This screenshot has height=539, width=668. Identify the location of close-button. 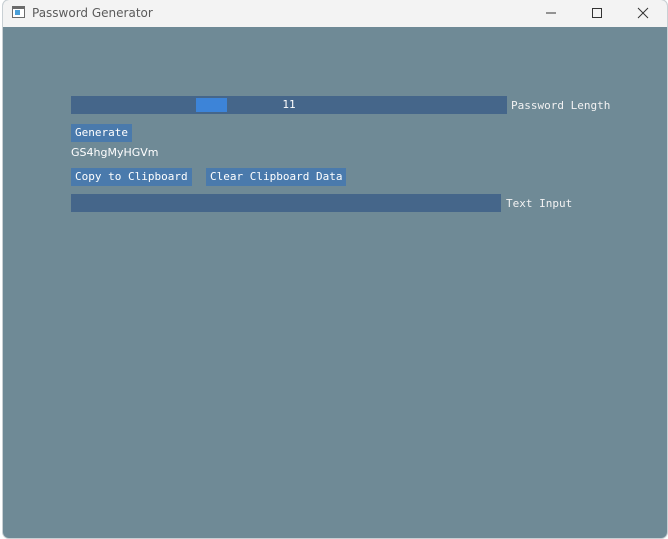
(643, 13).